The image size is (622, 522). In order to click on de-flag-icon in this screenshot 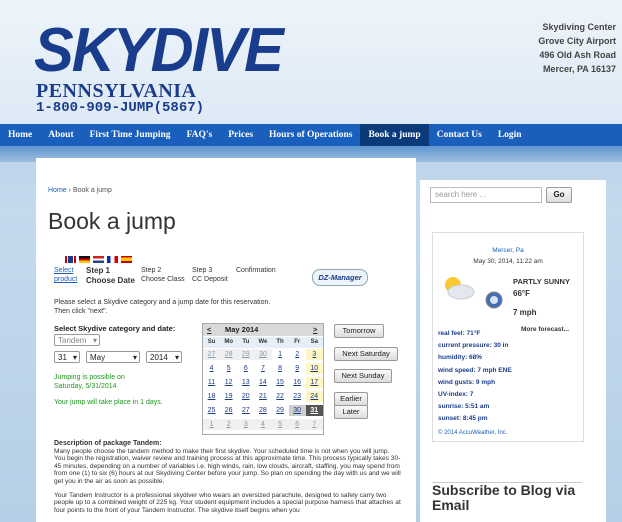, I will do `click(84, 260)`.